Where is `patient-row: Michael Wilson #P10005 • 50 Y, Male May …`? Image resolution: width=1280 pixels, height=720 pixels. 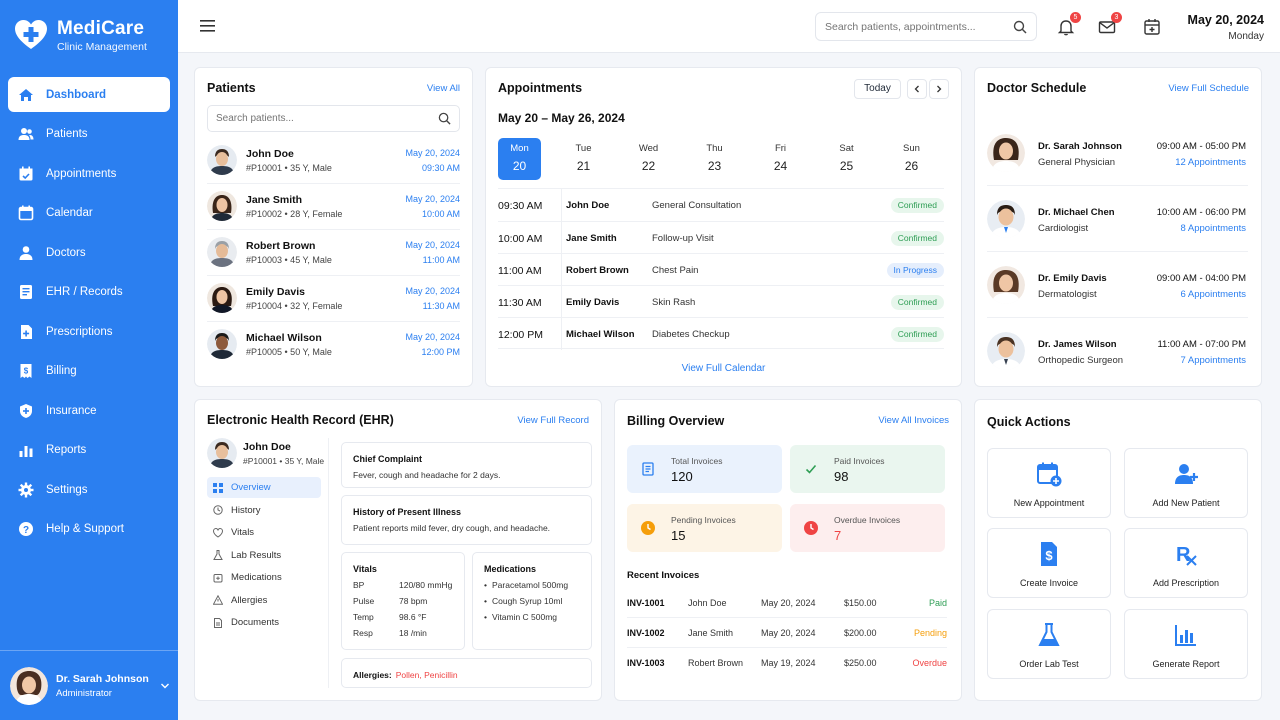
patient-row: Michael Wilson #P10005 • 50 Y, Male May … is located at coordinates (333, 345).